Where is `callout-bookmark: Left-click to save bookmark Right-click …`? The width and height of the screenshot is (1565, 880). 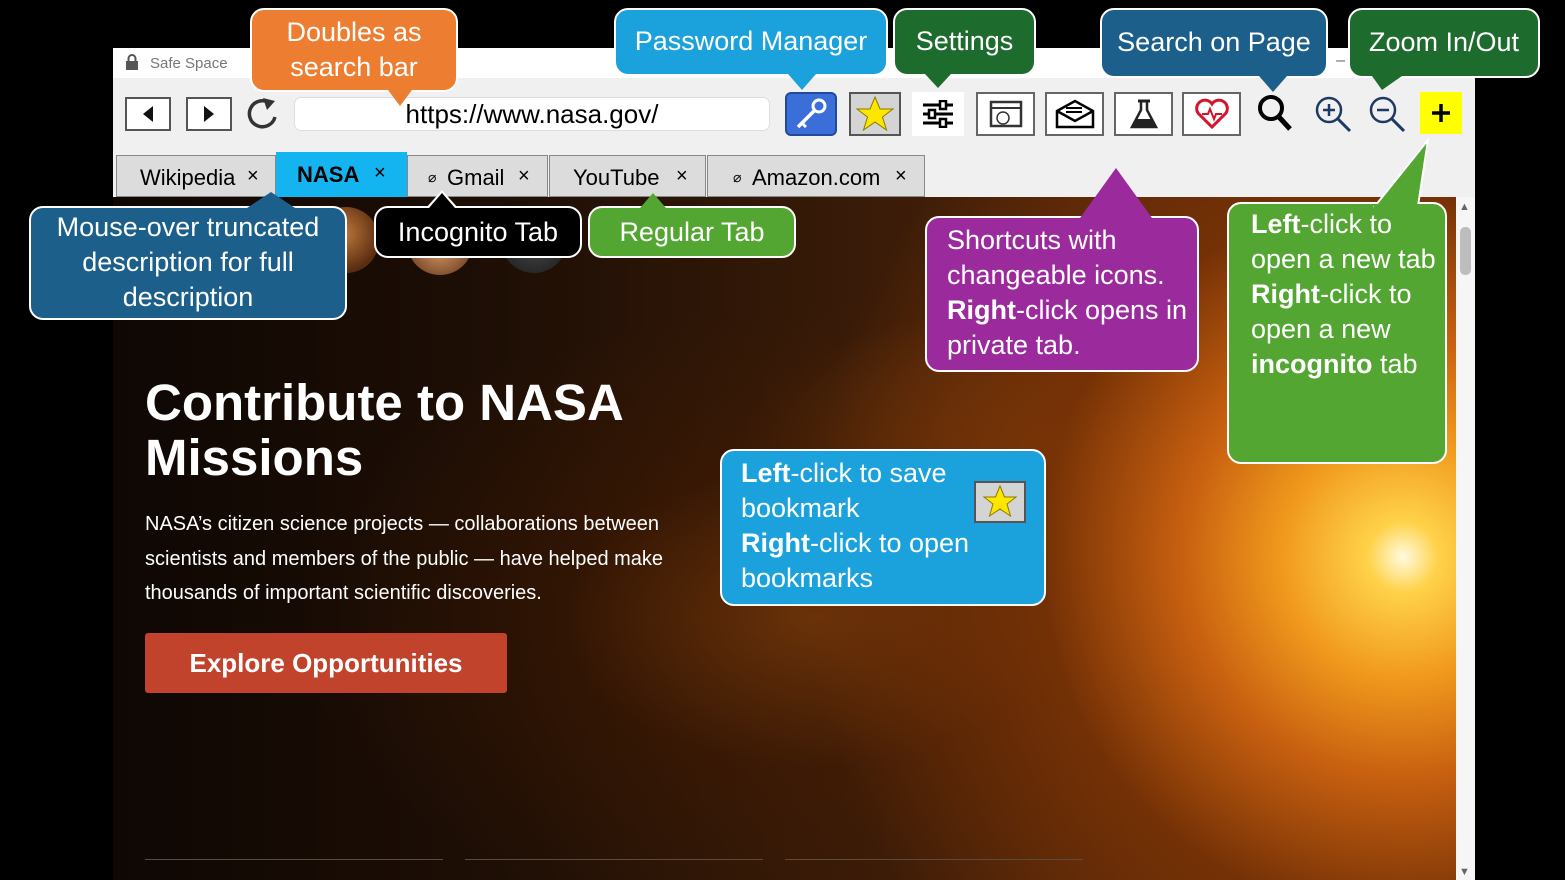
callout-bookmark: Left-click to save bookmark Right-click … is located at coordinates (883, 527).